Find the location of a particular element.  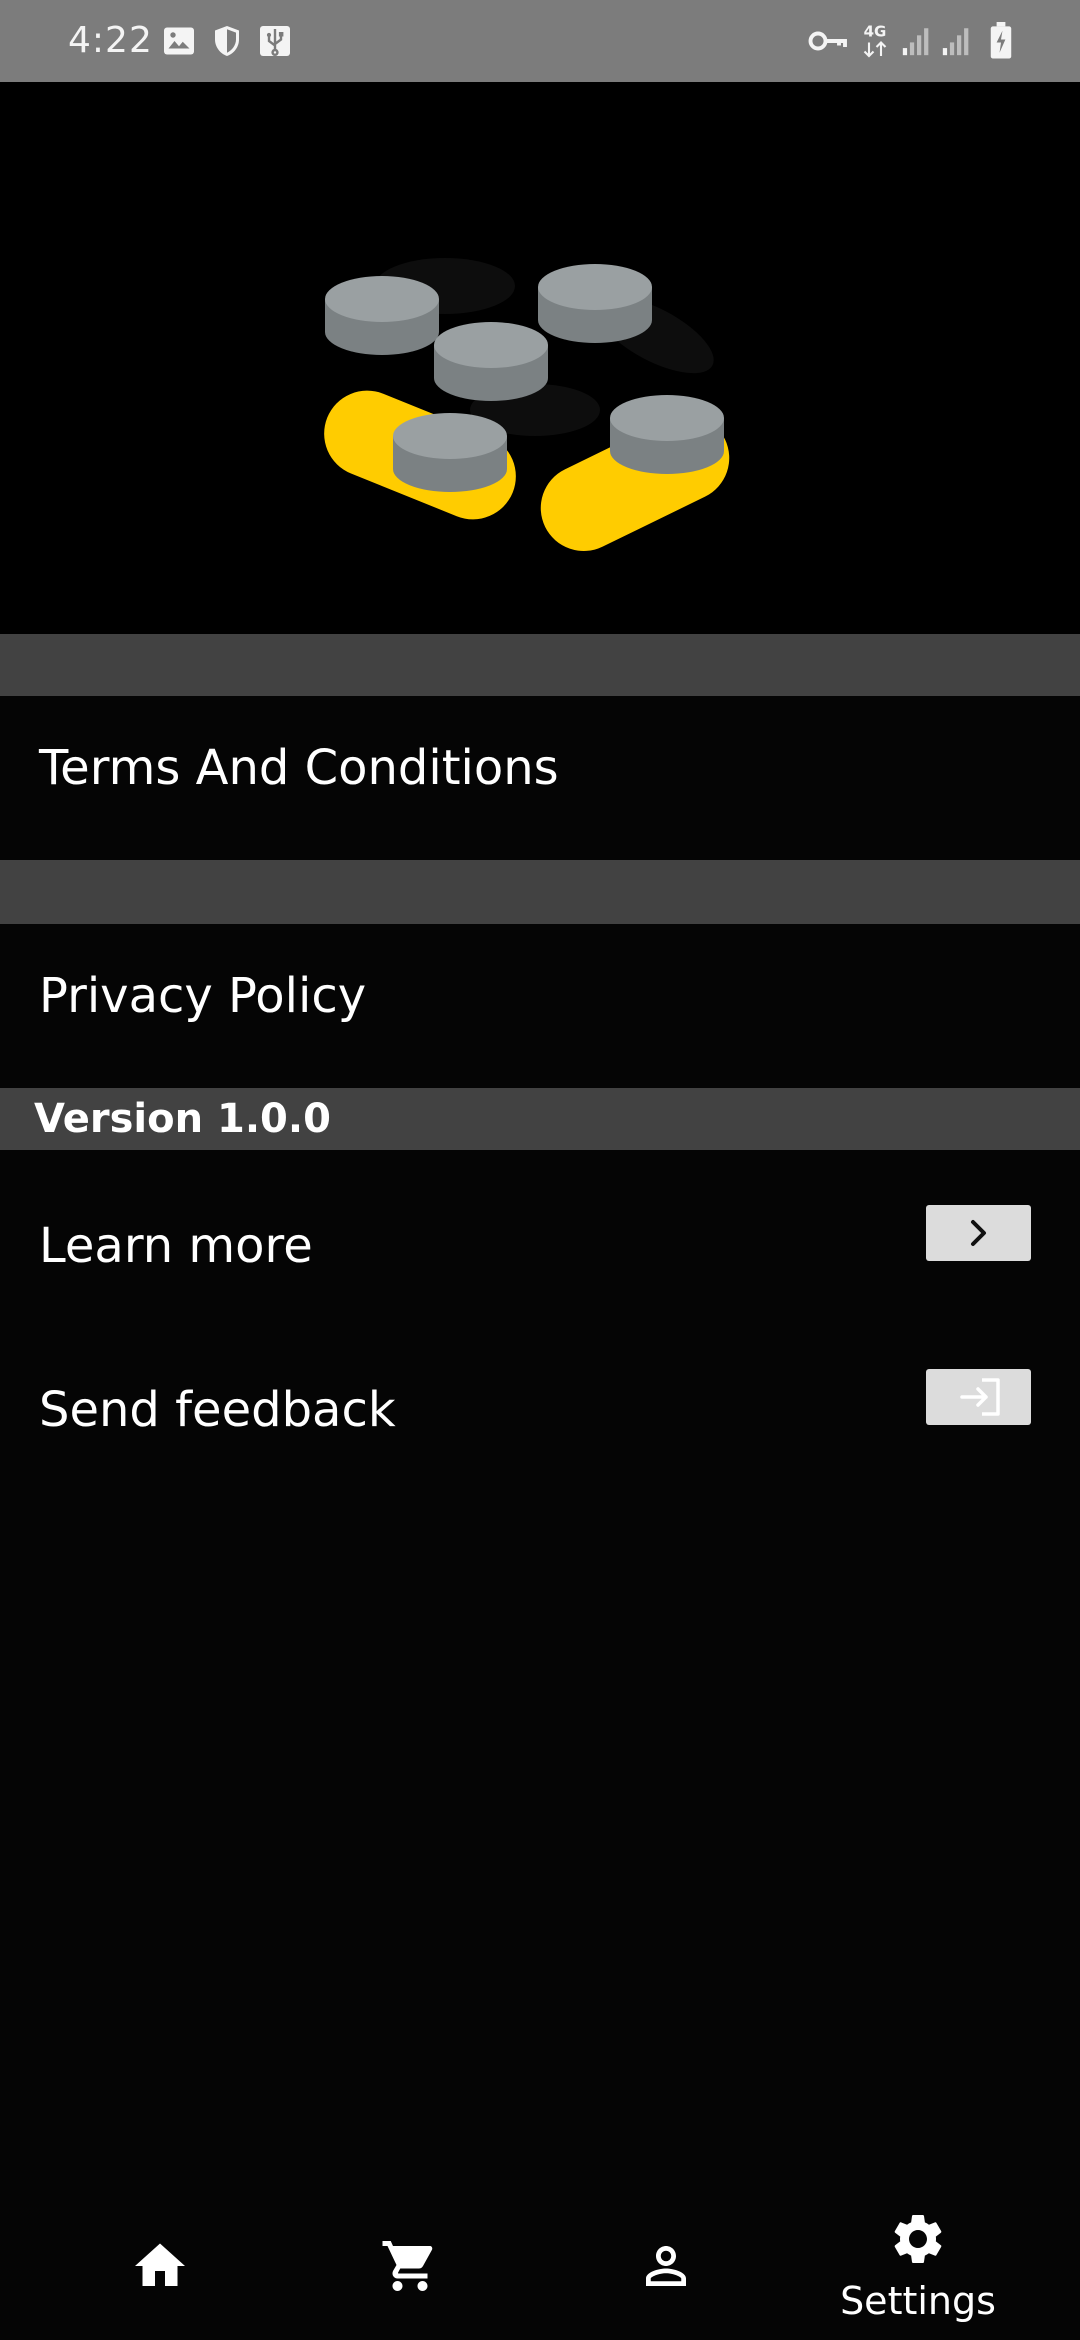

status-time: 4:22 is located at coordinates (110, 40).